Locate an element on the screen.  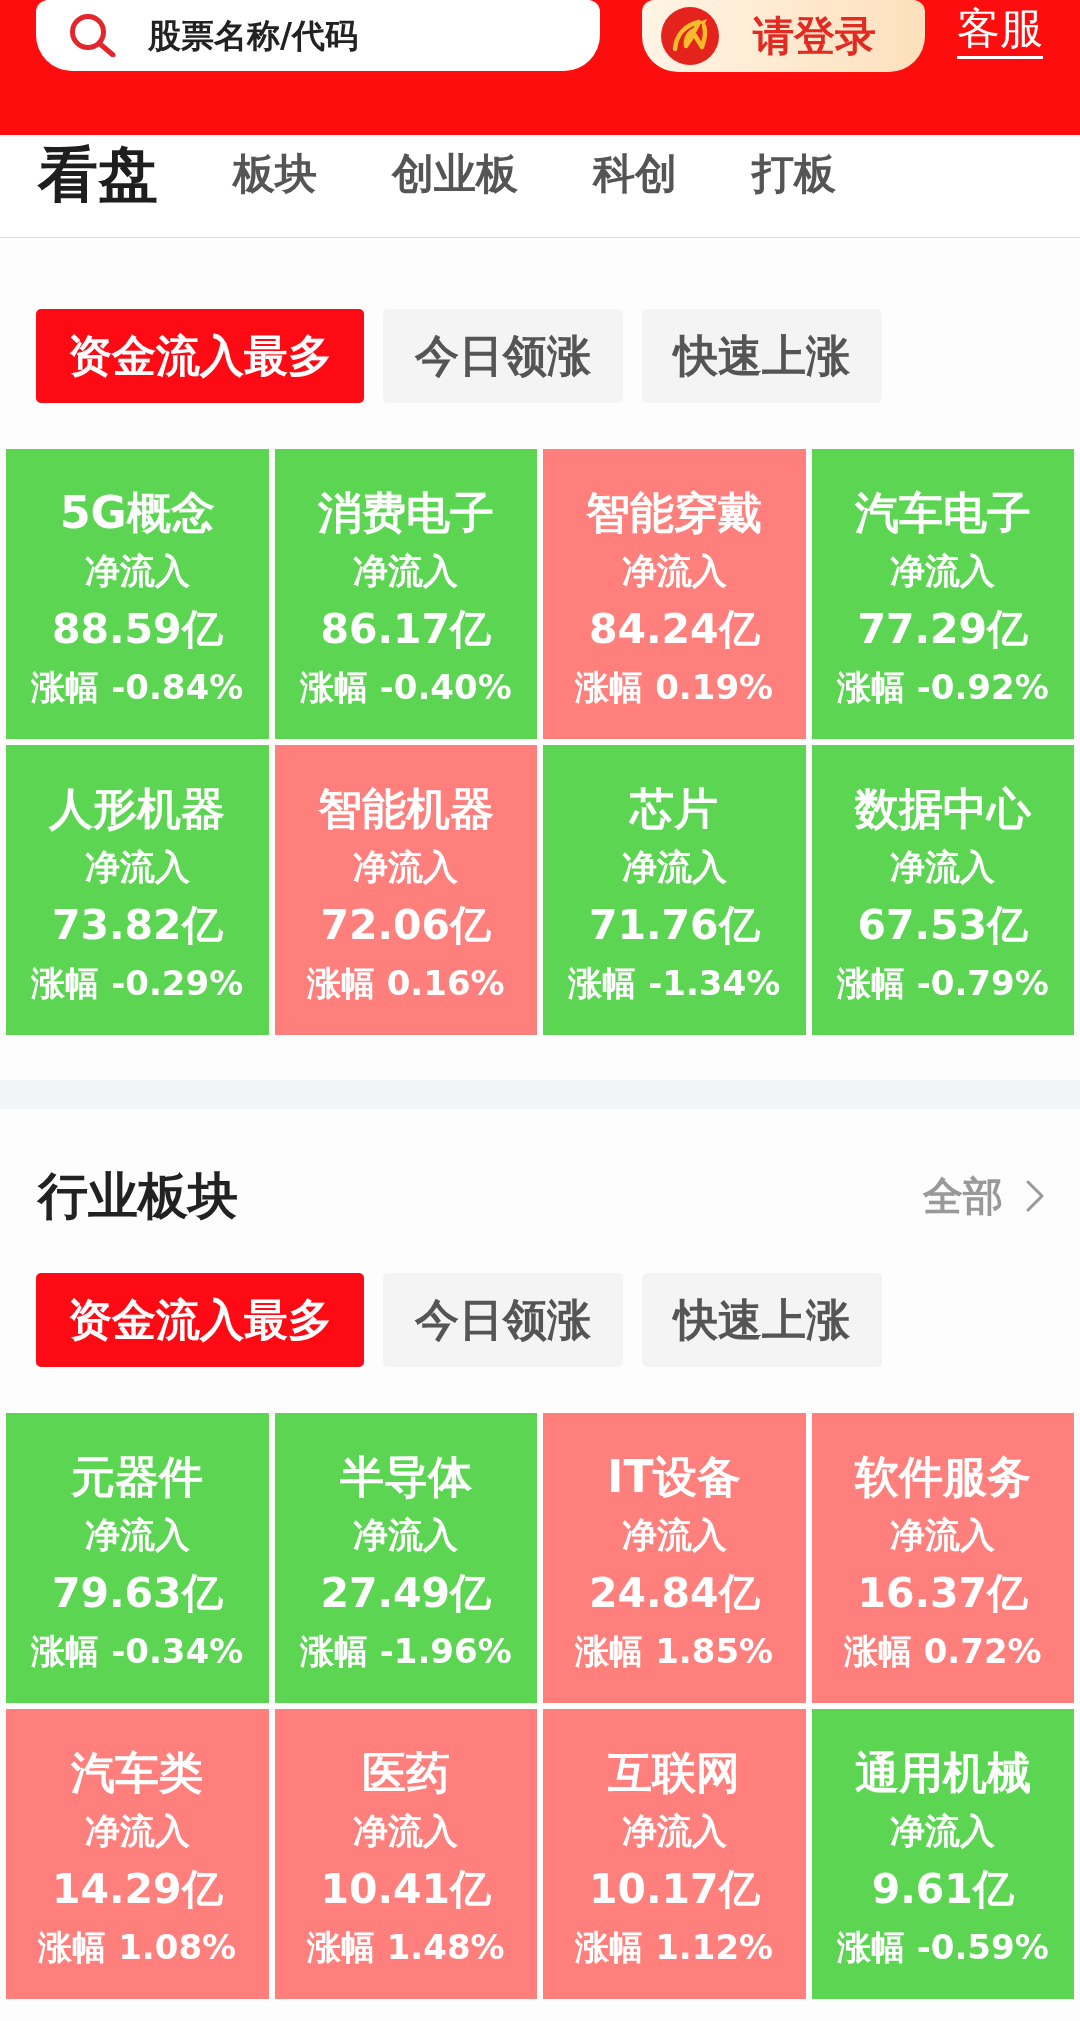
sector-name: 智能穿戴 is located at coordinates (674, 513).